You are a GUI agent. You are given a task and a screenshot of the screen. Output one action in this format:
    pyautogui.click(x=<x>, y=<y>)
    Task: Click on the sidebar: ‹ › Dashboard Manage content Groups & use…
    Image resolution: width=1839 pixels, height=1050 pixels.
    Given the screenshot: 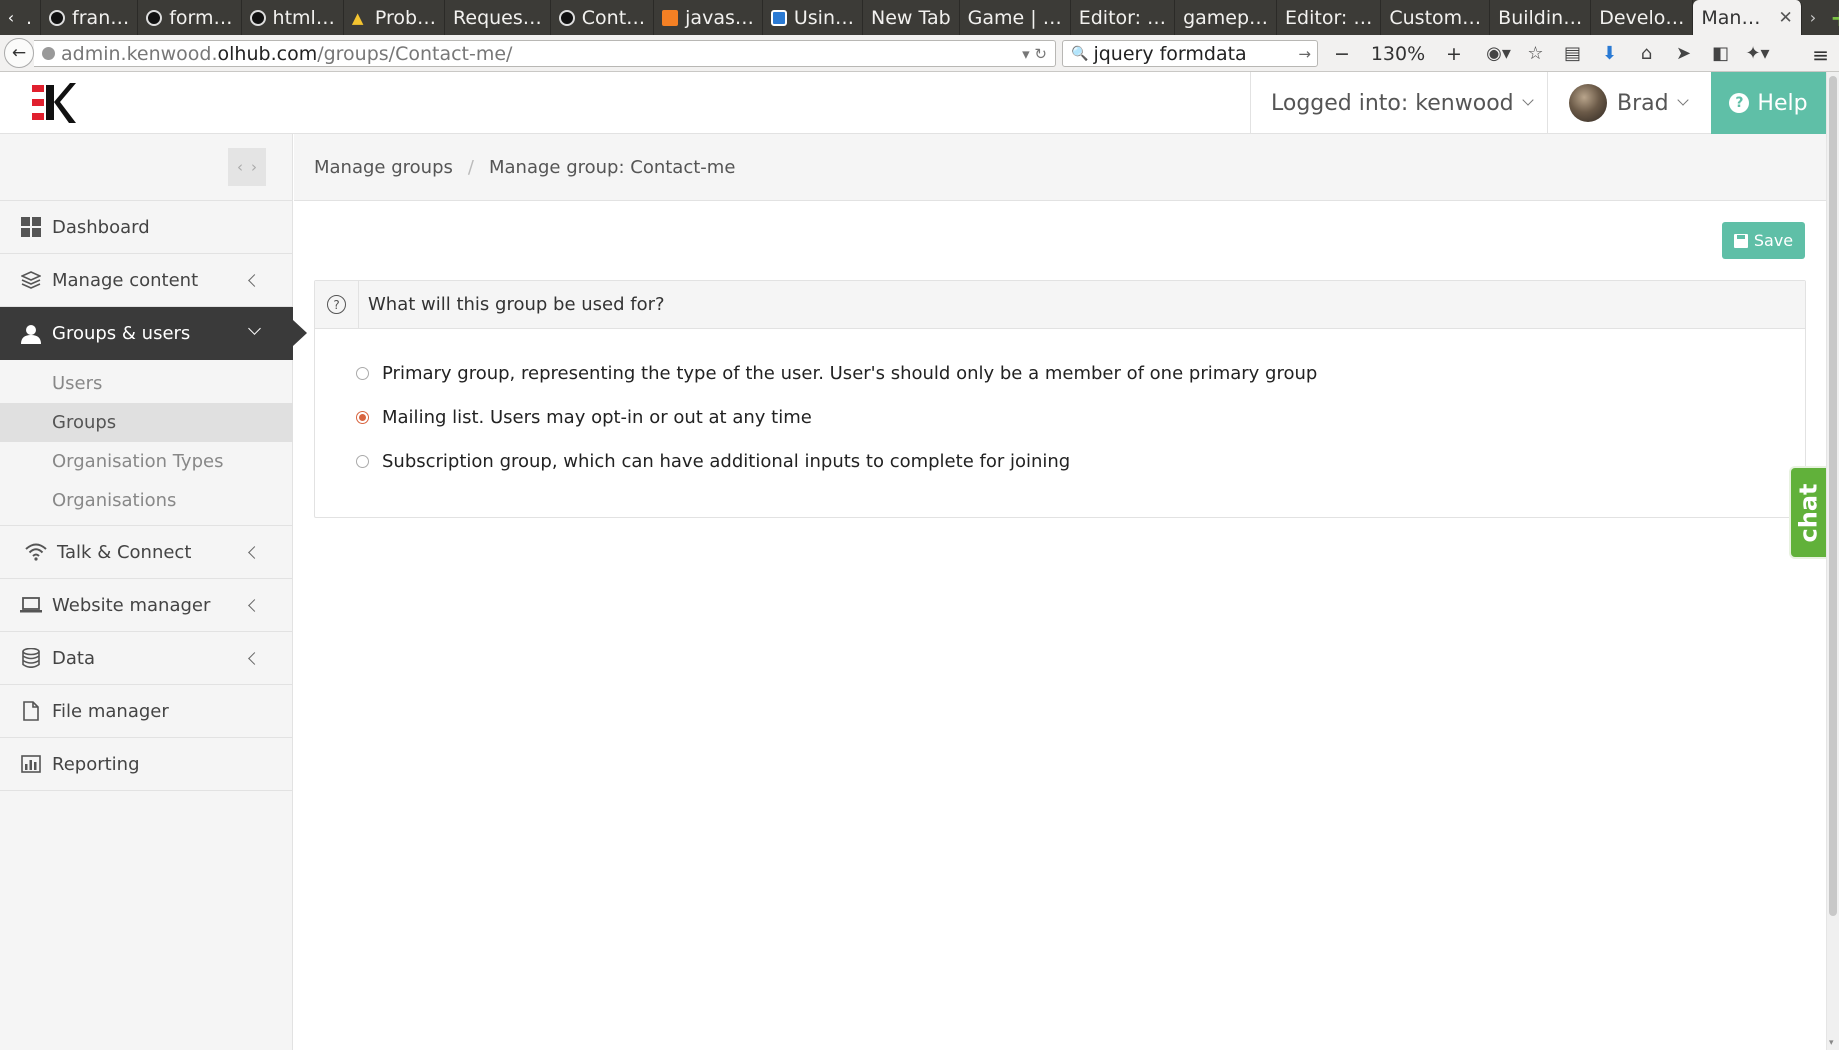 What is the action you would take?
    pyautogui.click(x=153, y=592)
    